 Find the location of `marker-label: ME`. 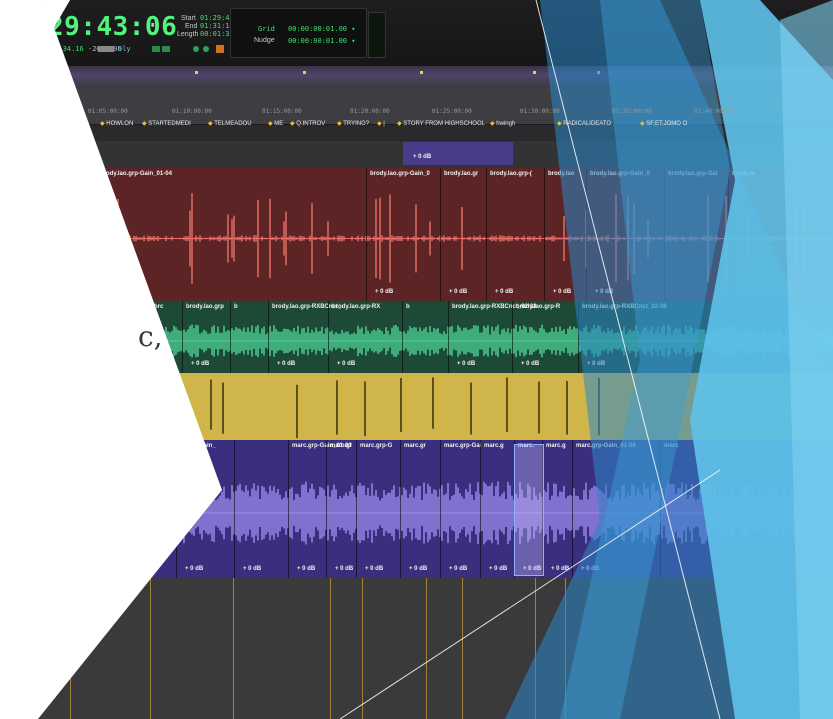

marker-label: ME is located at coordinates (279, 124).